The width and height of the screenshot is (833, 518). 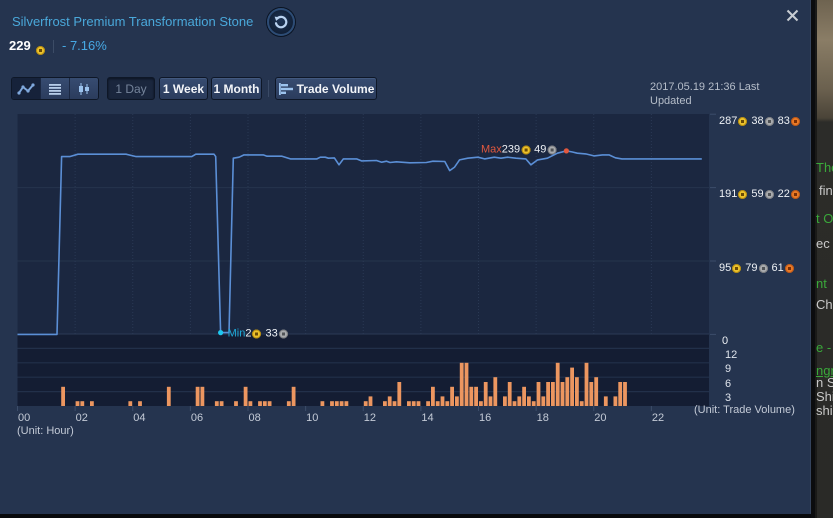 What do you see at coordinates (824, 218) in the screenshot?
I see `background-text-fragment: t O` at bounding box center [824, 218].